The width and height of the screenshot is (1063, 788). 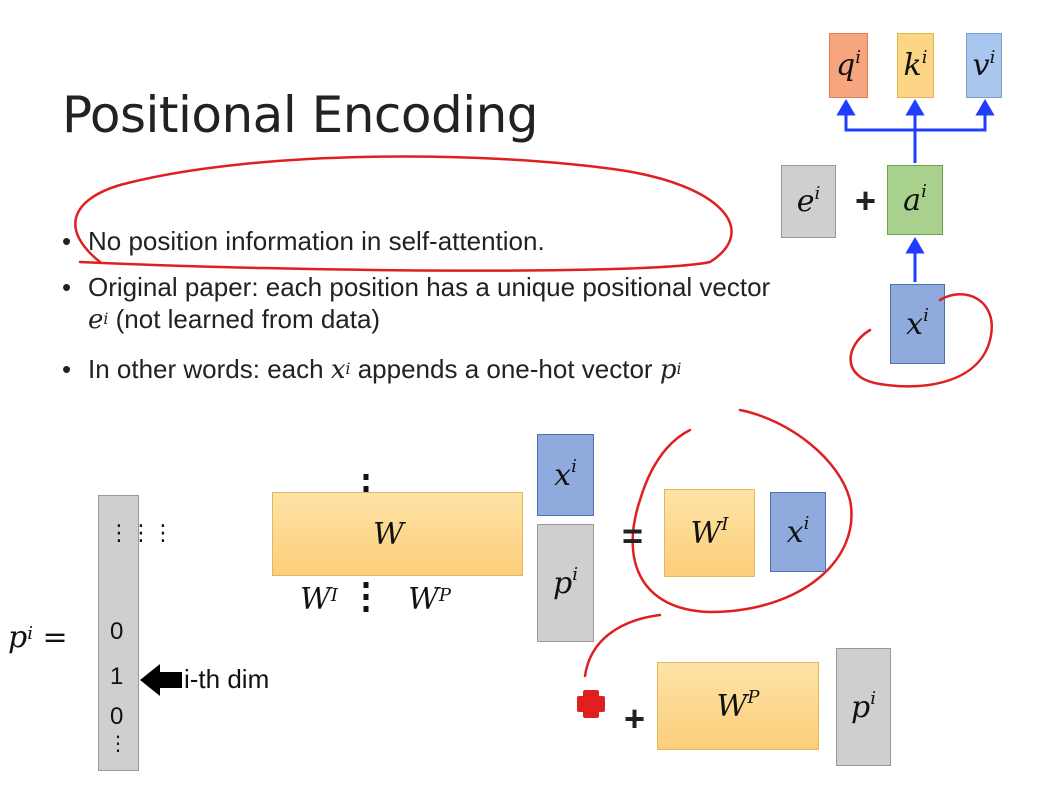 What do you see at coordinates (985, 107) in the screenshot?
I see `arrowhead-v` at bounding box center [985, 107].